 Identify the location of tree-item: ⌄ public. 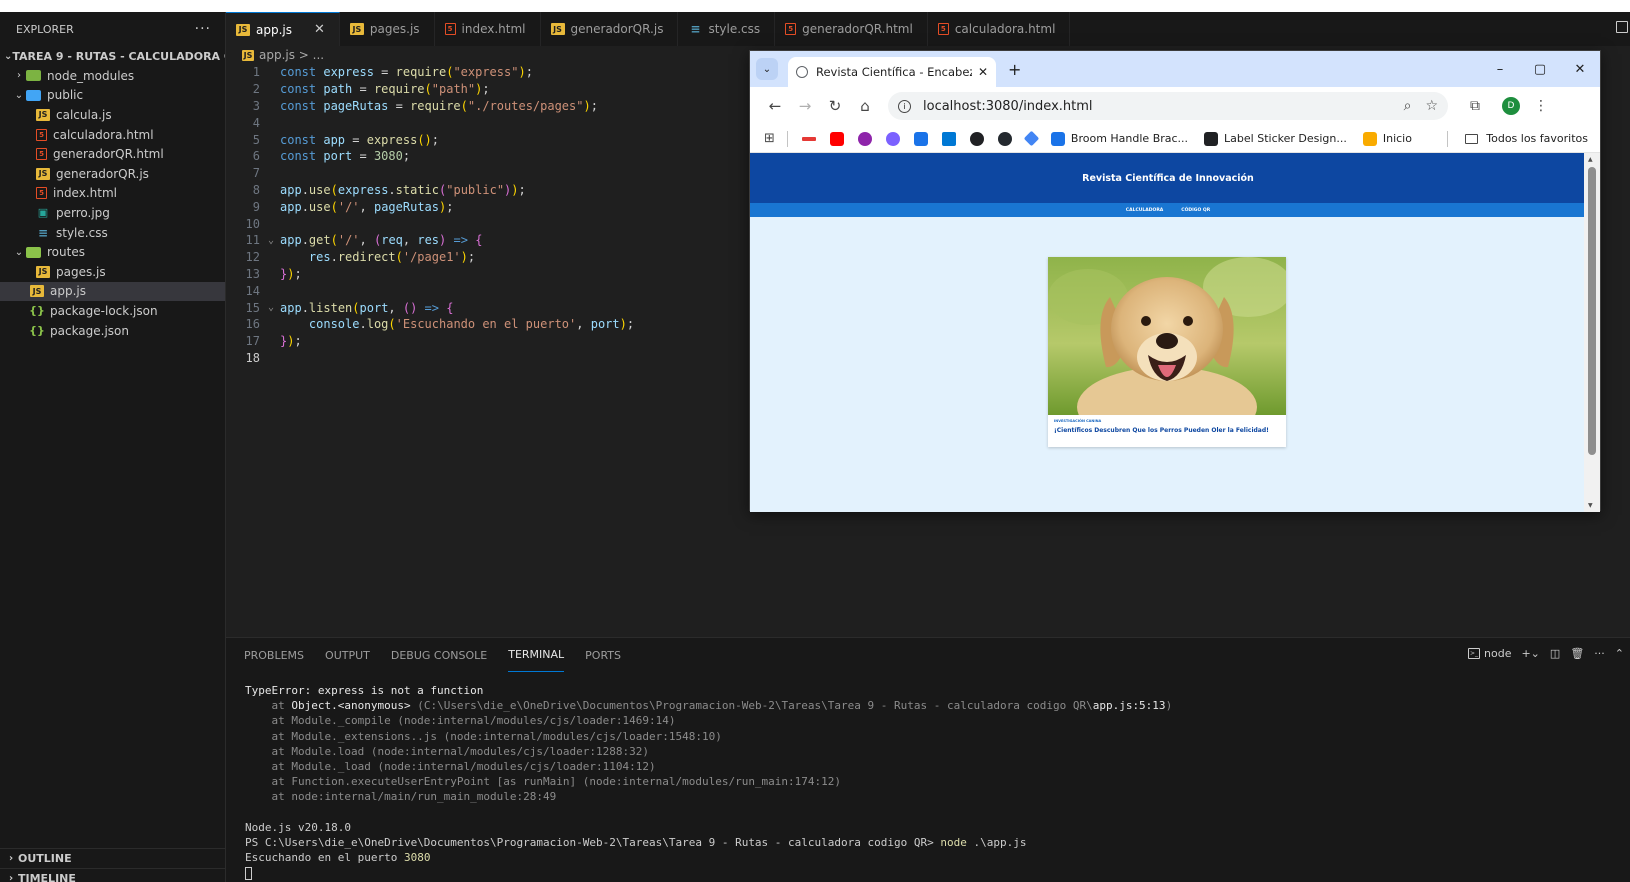
(112, 96).